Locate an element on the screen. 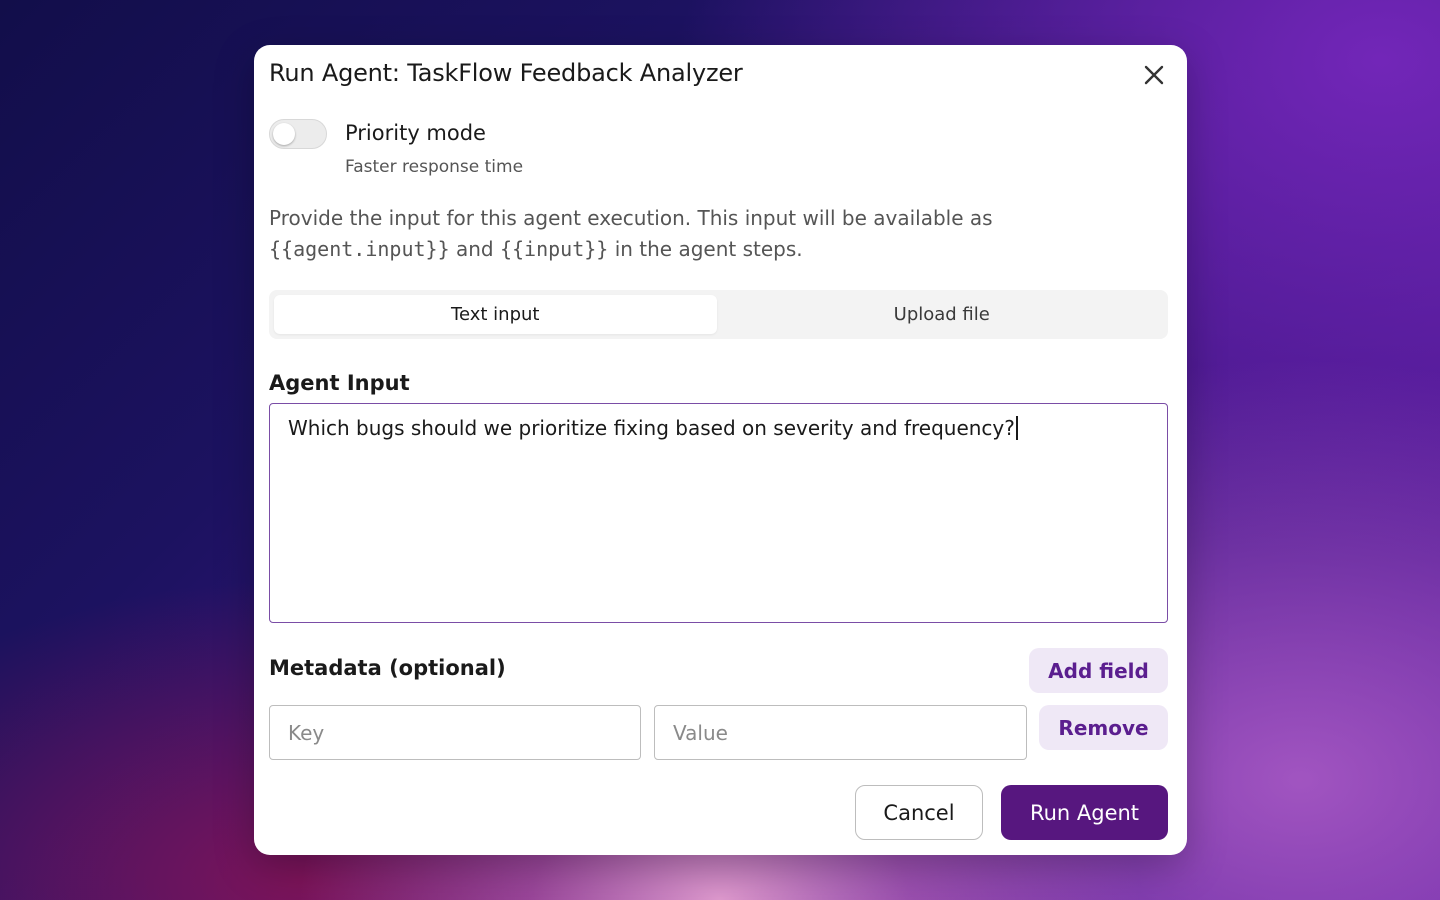  agent-input-label: Agent Input is located at coordinates (339, 383).